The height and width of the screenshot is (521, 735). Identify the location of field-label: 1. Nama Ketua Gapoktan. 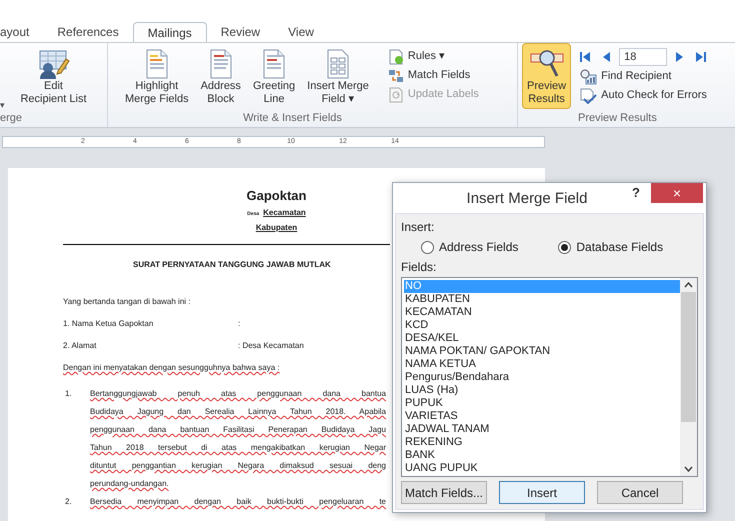
(108, 324).